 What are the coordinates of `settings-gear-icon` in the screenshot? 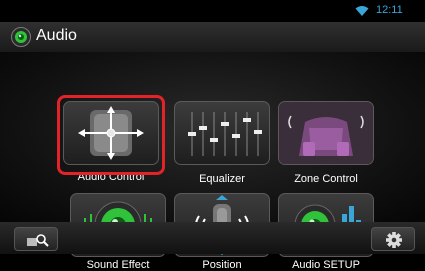 It's located at (394, 240).